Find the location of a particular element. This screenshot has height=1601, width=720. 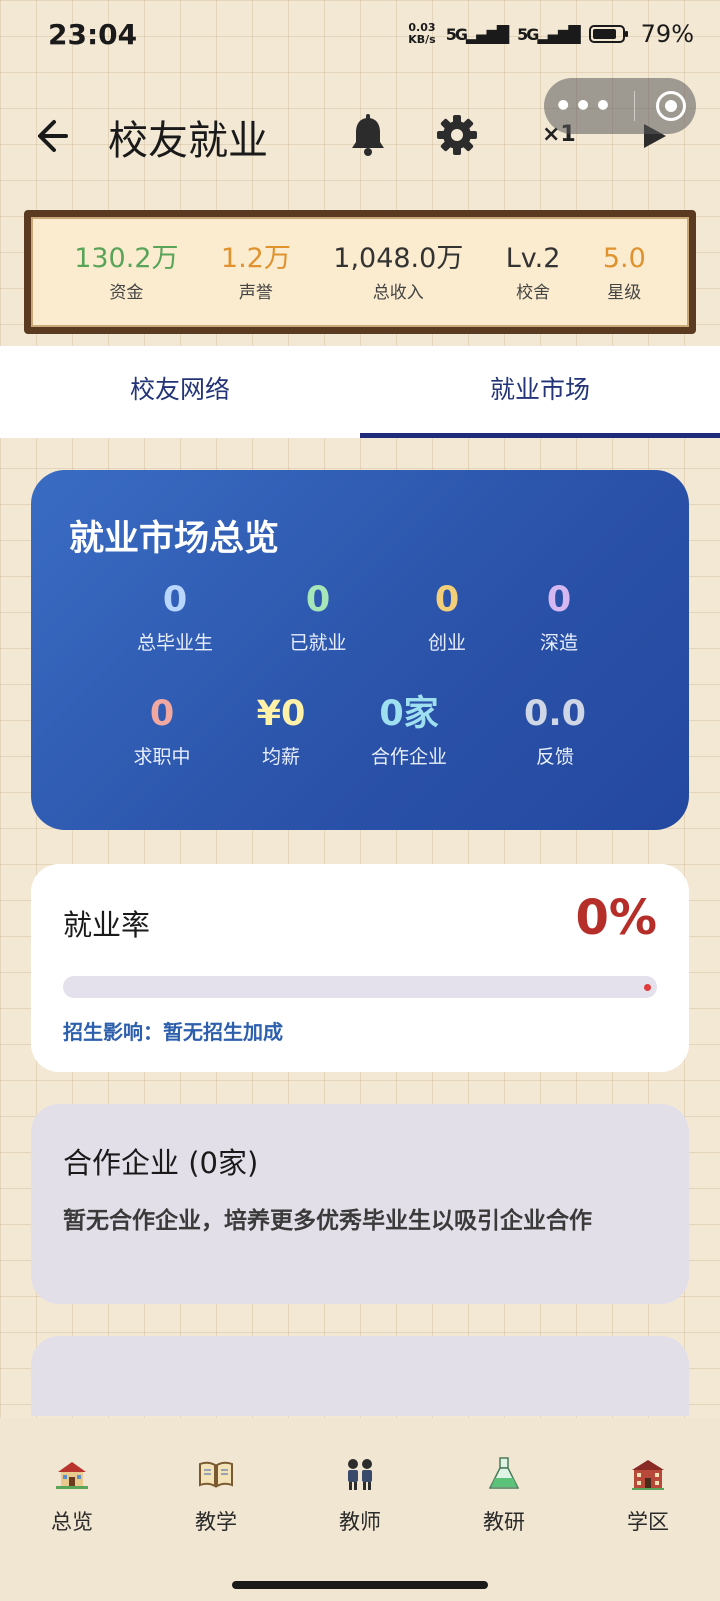

overview-job-seeking: 0 求职中 is located at coordinates (162, 731).